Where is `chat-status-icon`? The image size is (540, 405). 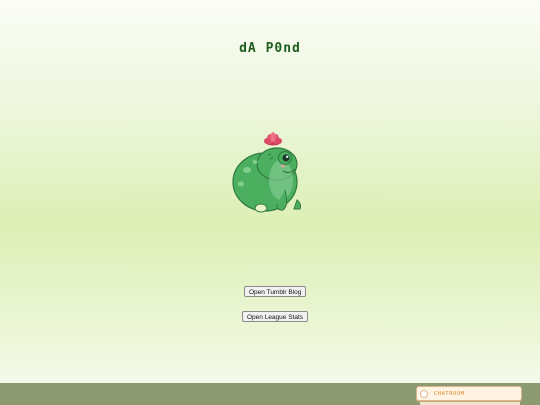 chat-status-icon is located at coordinates (424, 393).